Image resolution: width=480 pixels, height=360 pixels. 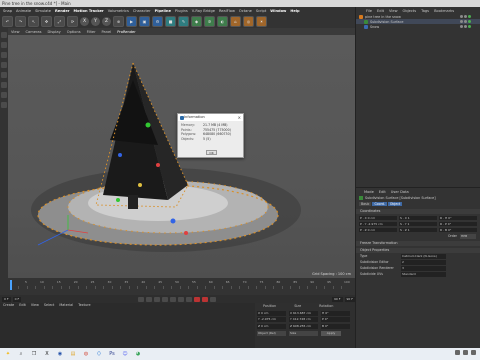 What do you see at coordinates (271, 313) in the screenshot?
I see `position-field: X 0 cm` at bounding box center [271, 313].